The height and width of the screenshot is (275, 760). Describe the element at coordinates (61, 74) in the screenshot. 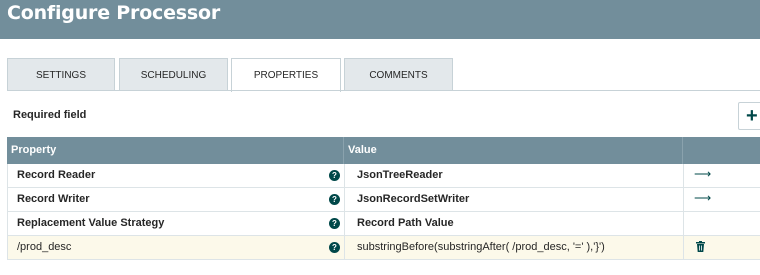

I see `tab-settings: SETTINGS` at that location.